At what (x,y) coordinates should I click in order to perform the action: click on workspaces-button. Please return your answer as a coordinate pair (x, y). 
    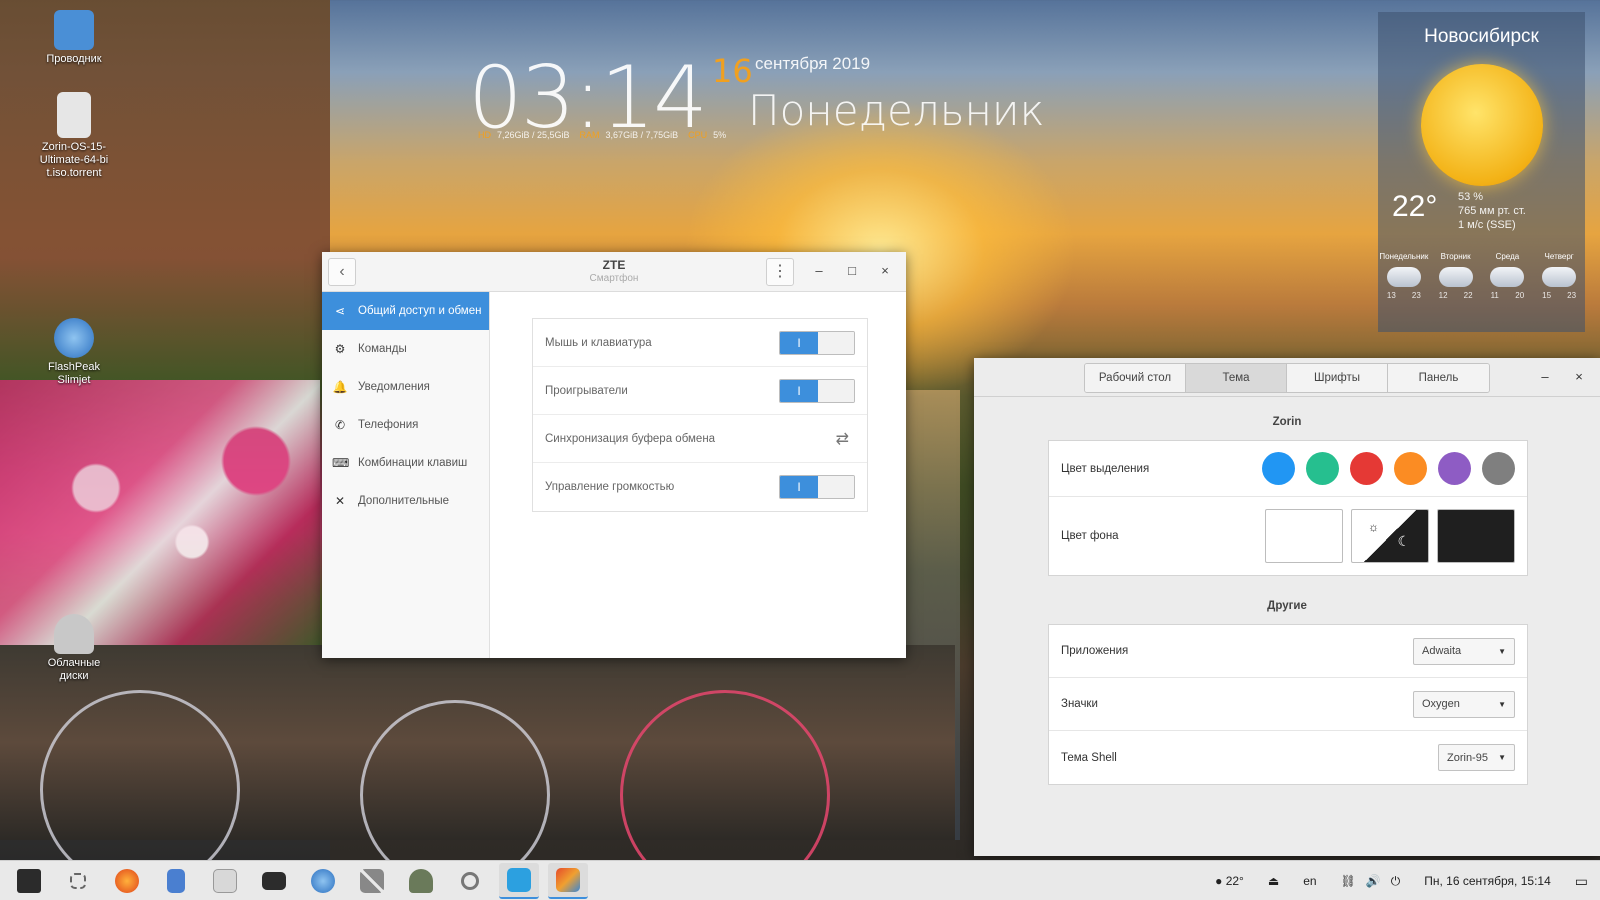
    Looking at the image, I should click on (78, 881).